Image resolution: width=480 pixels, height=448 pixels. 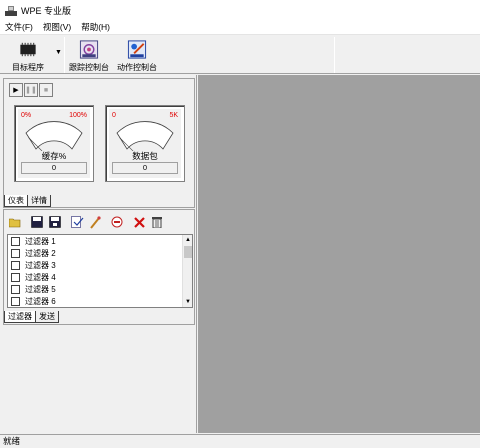 I want to click on edit-list-icon, so click(x=76, y=221).